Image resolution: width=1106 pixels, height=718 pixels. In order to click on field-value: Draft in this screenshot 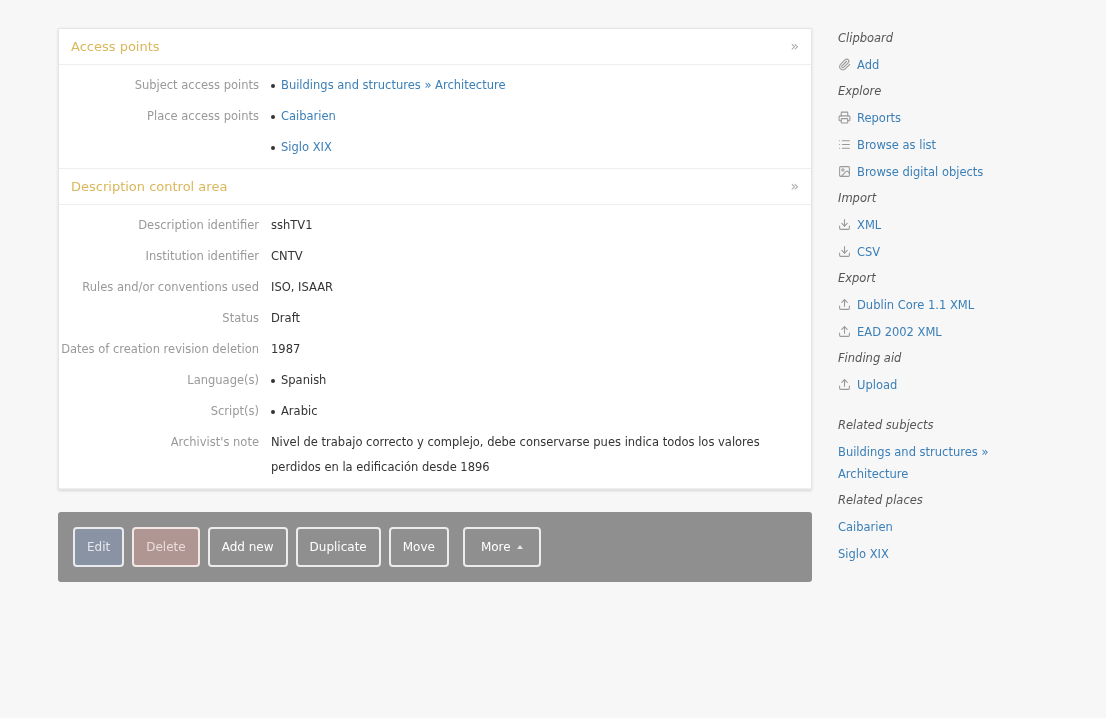, I will do `click(285, 318)`.